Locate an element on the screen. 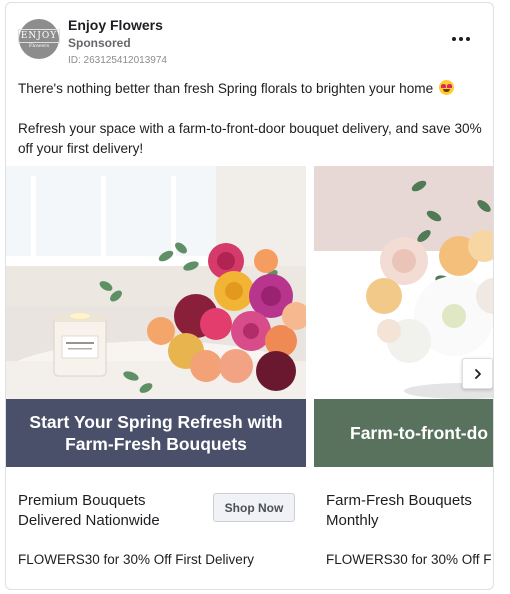  ad-id: ID: 263125412013974 is located at coordinates (117, 60).